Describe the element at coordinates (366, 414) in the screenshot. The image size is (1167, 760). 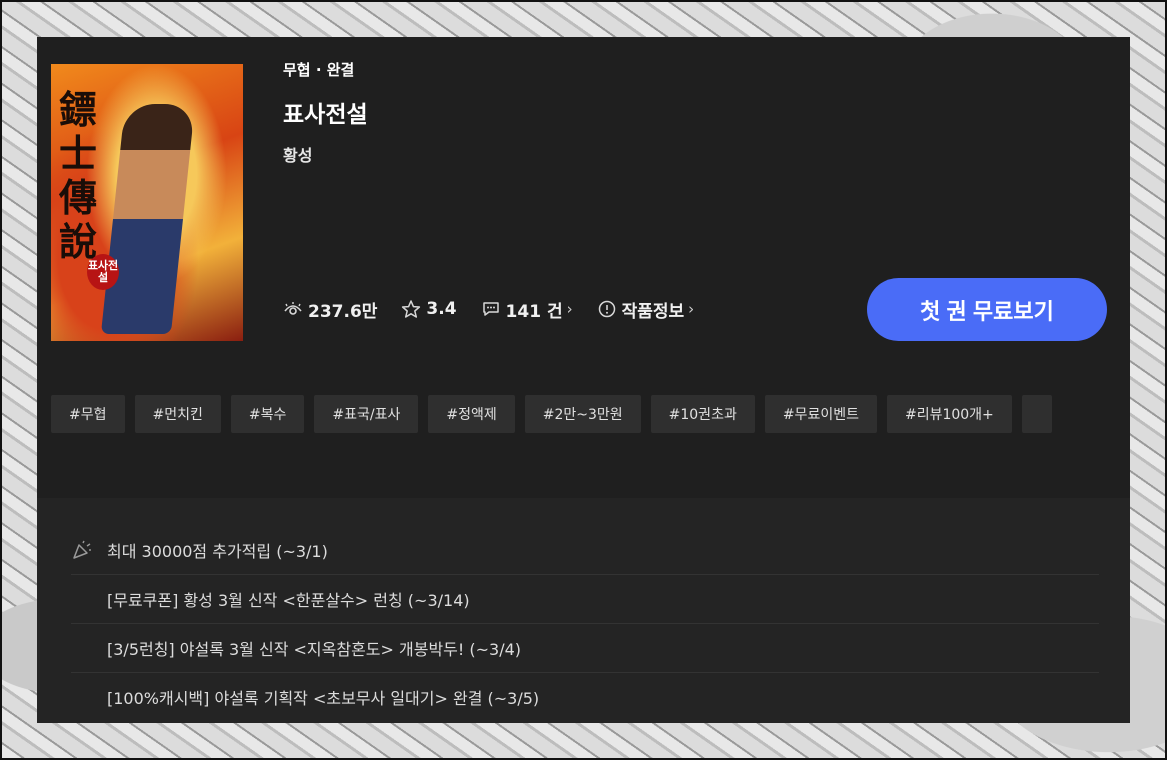
I see `tag-chip: #표국/표사` at that location.